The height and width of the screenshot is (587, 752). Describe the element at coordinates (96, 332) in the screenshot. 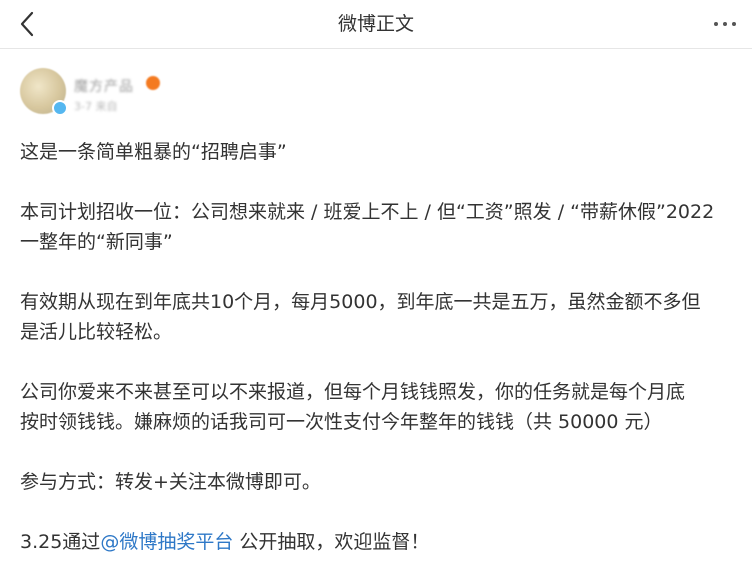

I see `post-text: 是活儿比较轻松。` at that location.